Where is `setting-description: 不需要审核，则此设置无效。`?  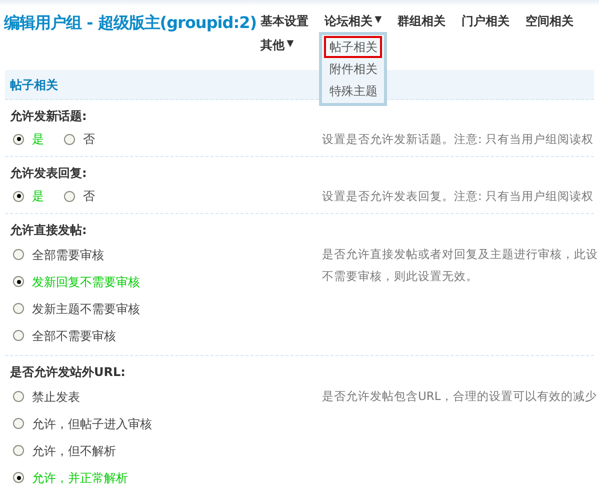 setting-description: 不需要审核，则此设置无效。 is located at coordinates (400, 276).